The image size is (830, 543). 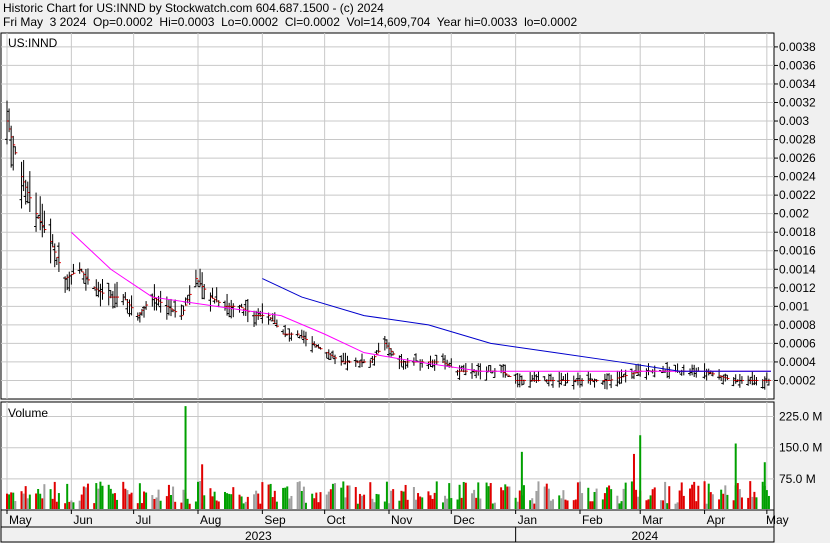 What do you see at coordinates (797, 195) in the screenshot?
I see `price-tick-label: 0.0022` at bounding box center [797, 195].